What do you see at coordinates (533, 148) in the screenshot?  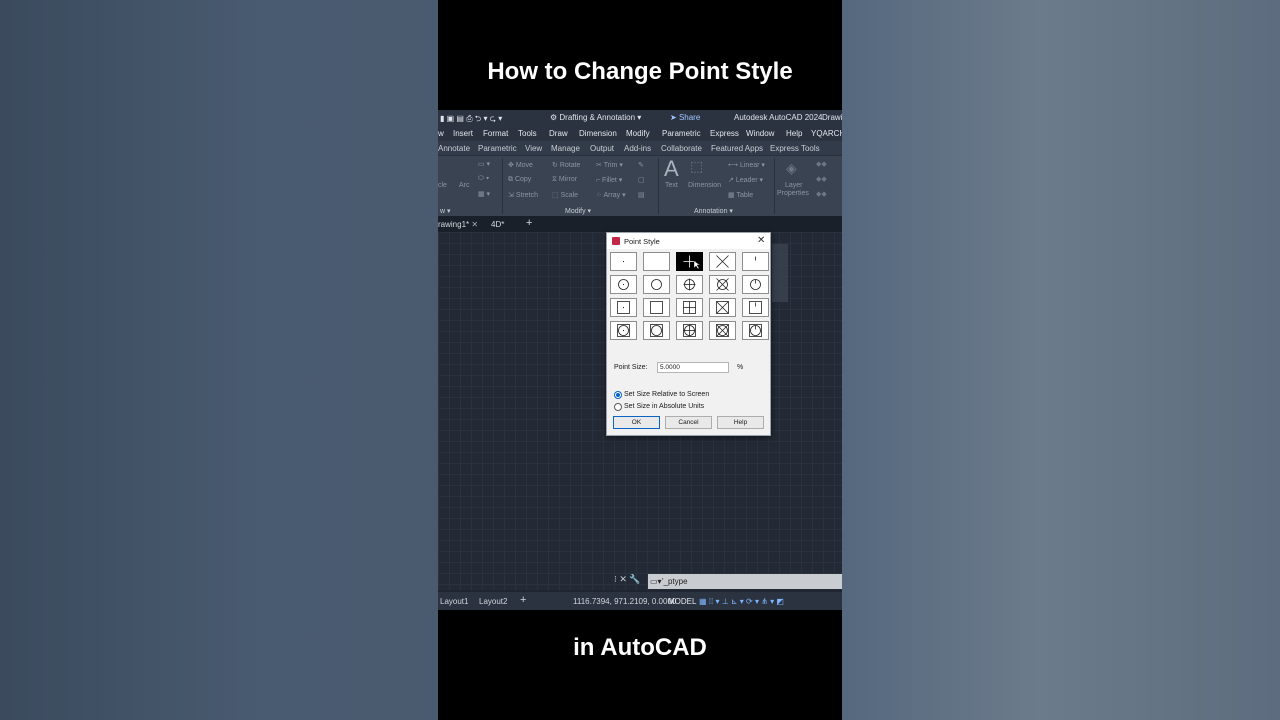 I see `tab-view: View` at bounding box center [533, 148].